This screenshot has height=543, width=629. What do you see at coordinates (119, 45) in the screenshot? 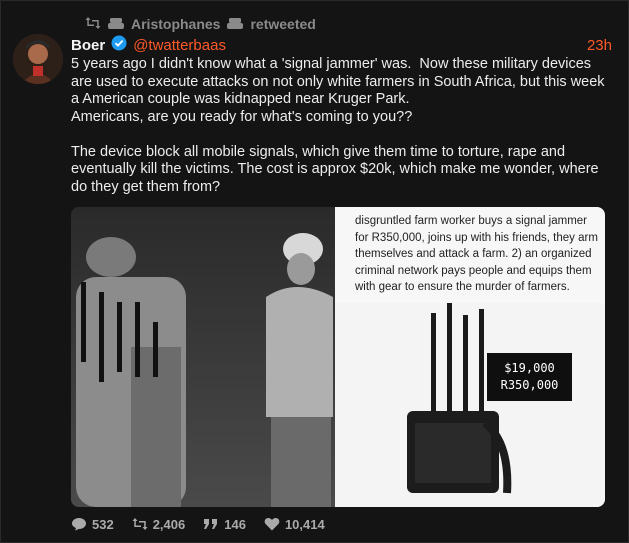
I see `verified-badge-icon` at bounding box center [119, 45].